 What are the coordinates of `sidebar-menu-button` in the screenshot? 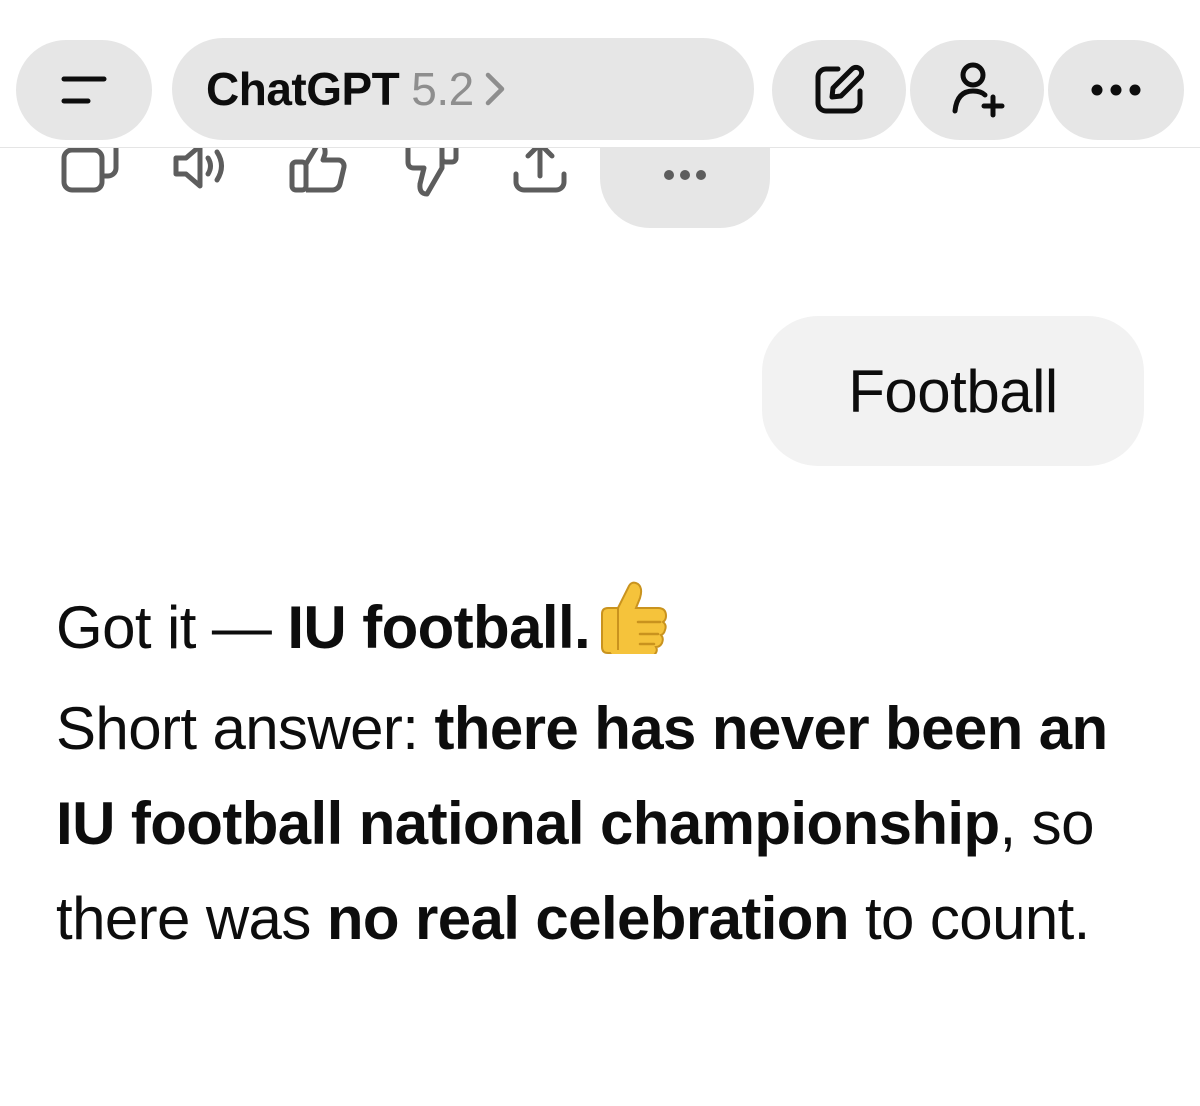 It's located at (84, 90).